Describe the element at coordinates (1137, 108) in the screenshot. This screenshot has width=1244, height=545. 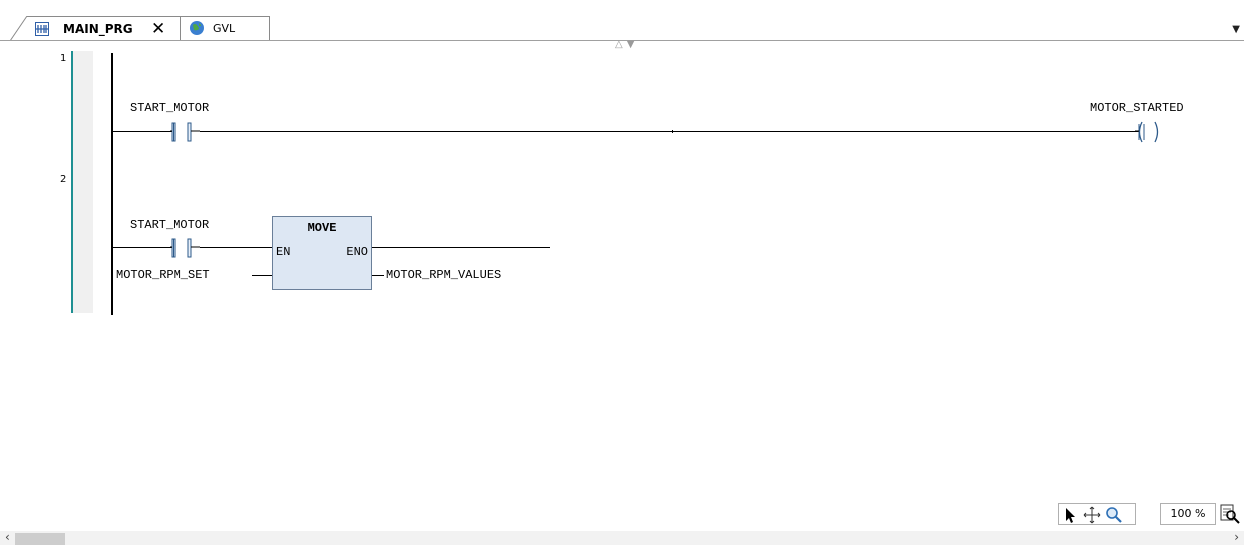
I see `coil-variable-label: MOTOR_STARTED` at that location.